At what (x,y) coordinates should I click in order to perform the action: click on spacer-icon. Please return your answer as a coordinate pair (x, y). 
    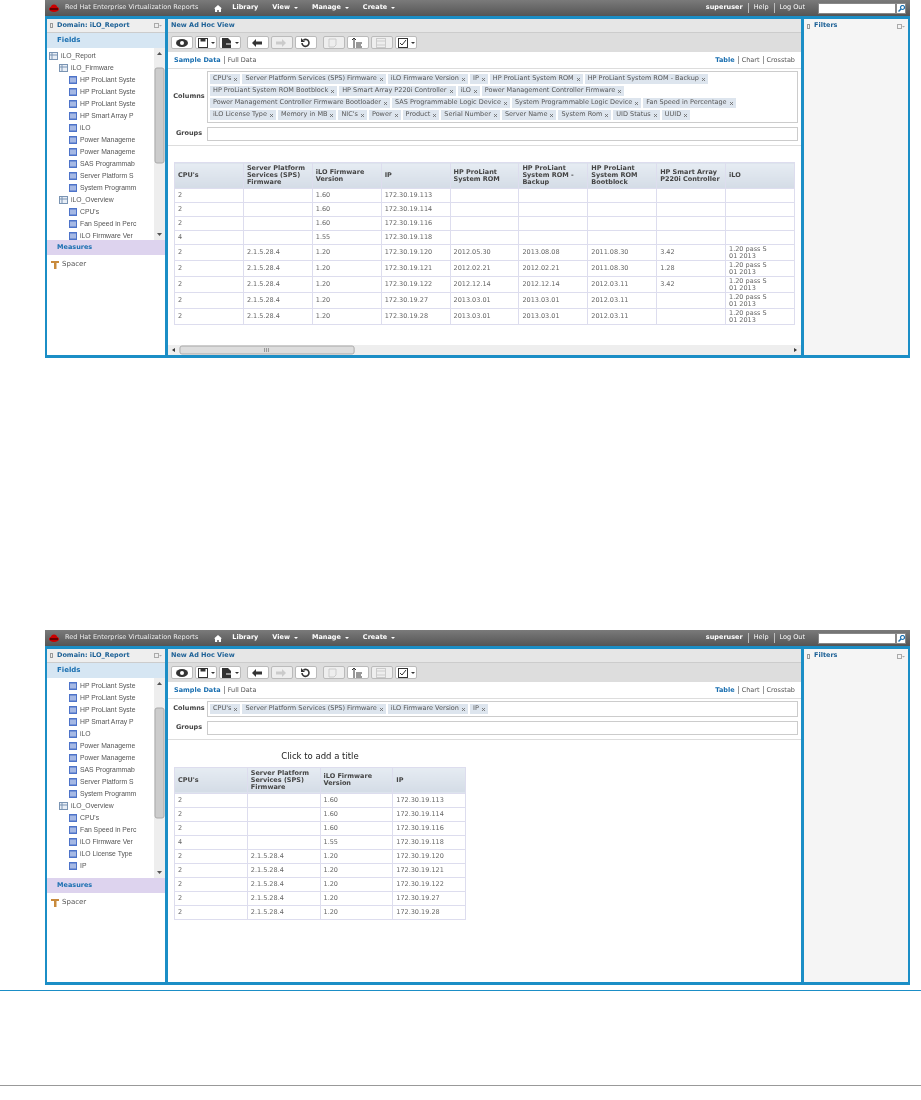
    Looking at the image, I should click on (55, 902).